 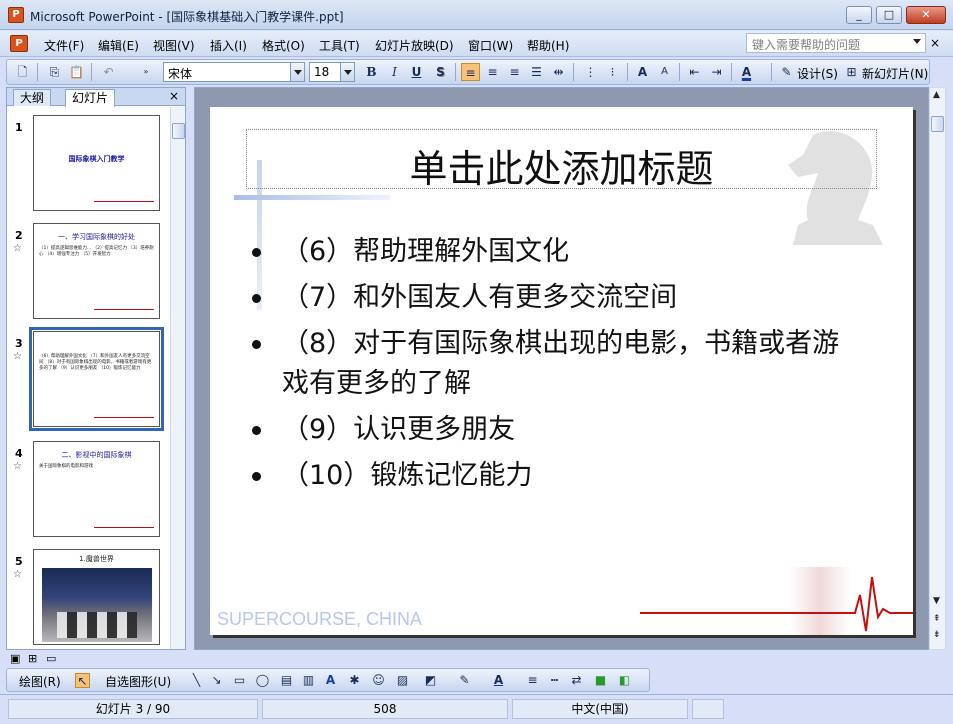 I want to click on align-center-icon: ≡, so click(x=492, y=72).